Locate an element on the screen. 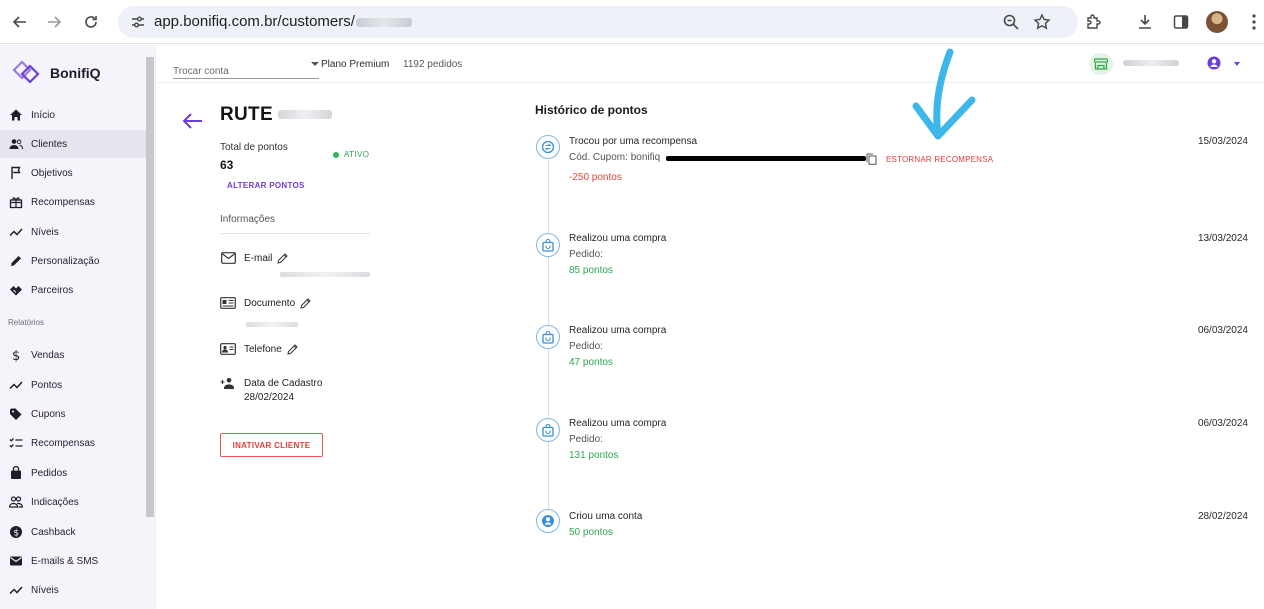 This screenshot has height=609, width=1264. store-name is located at coordinates (1151, 63).